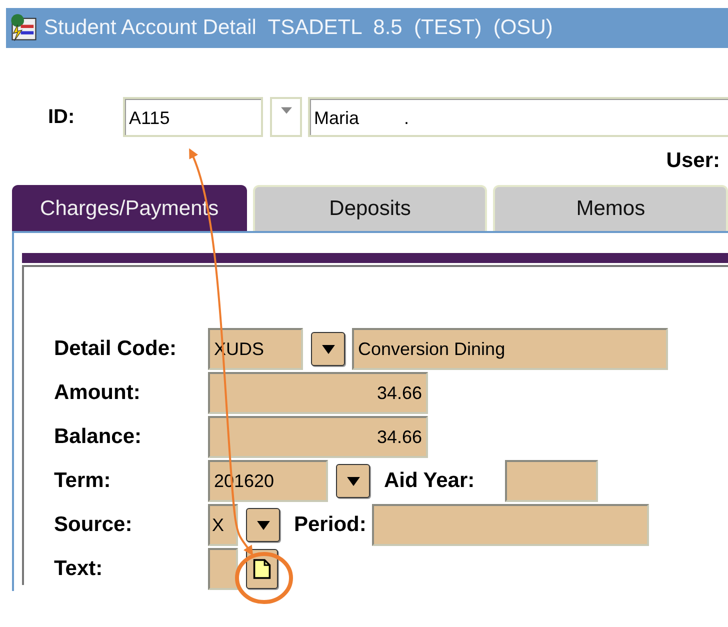 This screenshot has width=728, height=627. What do you see at coordinates (193, 117) in the screenshot?
I see `id-field: A115` at bounding box center [193, 117].